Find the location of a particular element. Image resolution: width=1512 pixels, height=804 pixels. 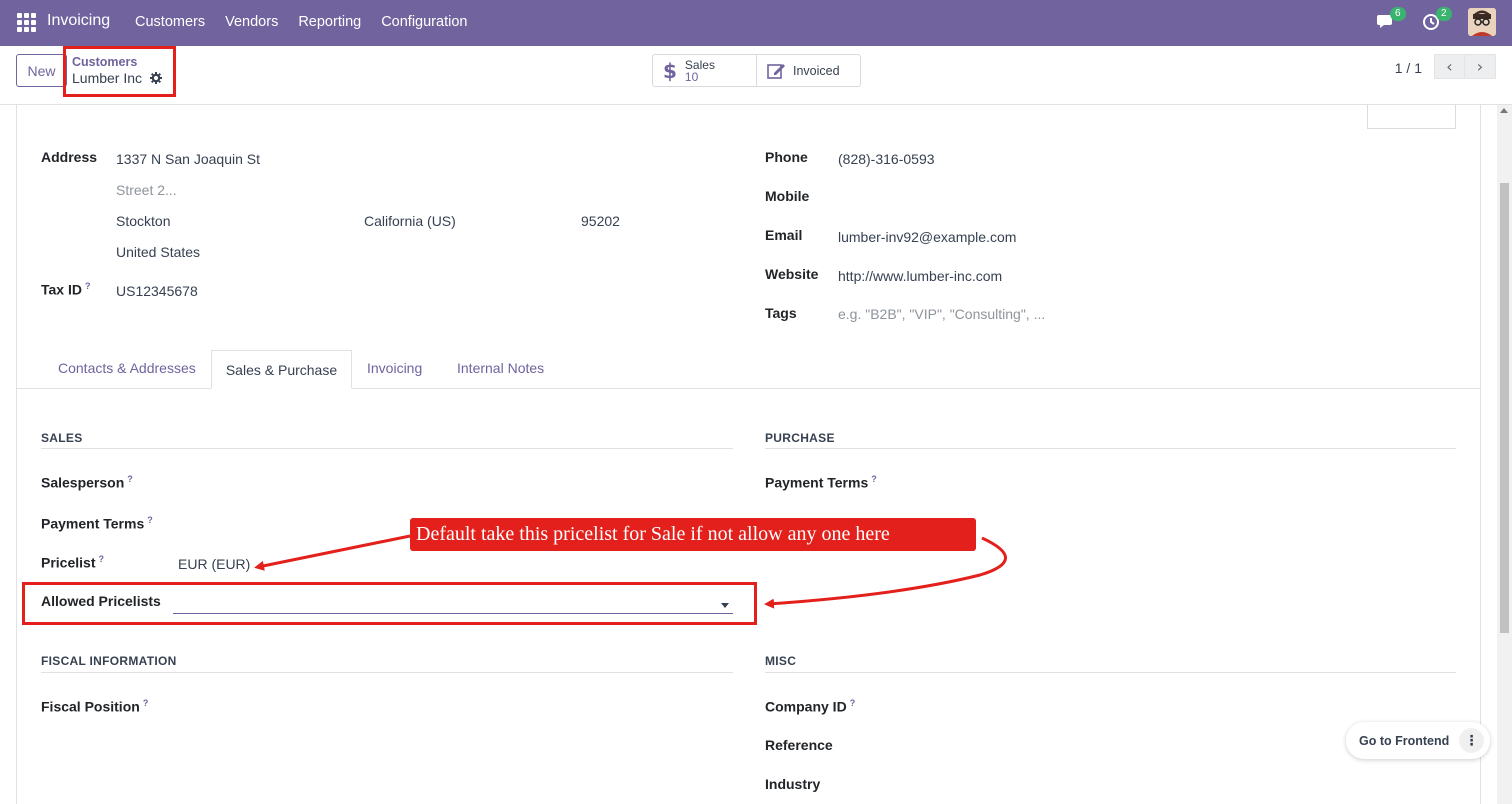

caret-down-icon is located at coordinates (725, 605).